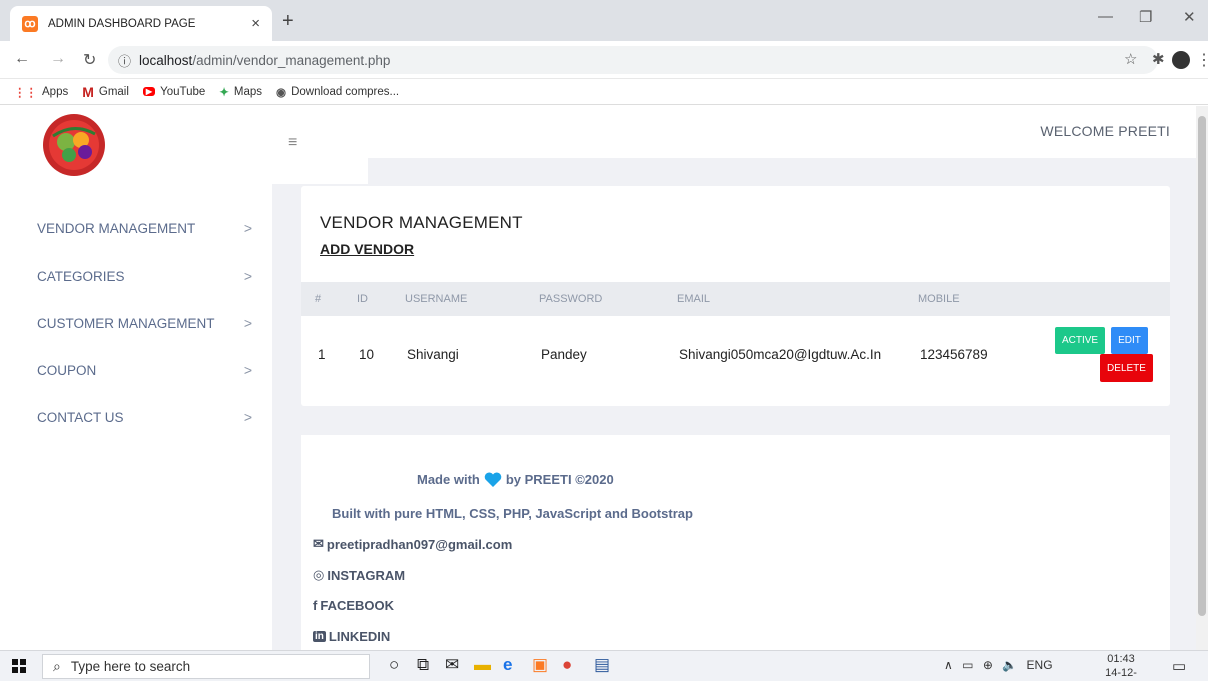 This screenshot has width=1208, height=681. What do you see at coordinates (967, 665) in the screenshot?
I see `battery-icon: ▭` at bounding box center [967, 665].